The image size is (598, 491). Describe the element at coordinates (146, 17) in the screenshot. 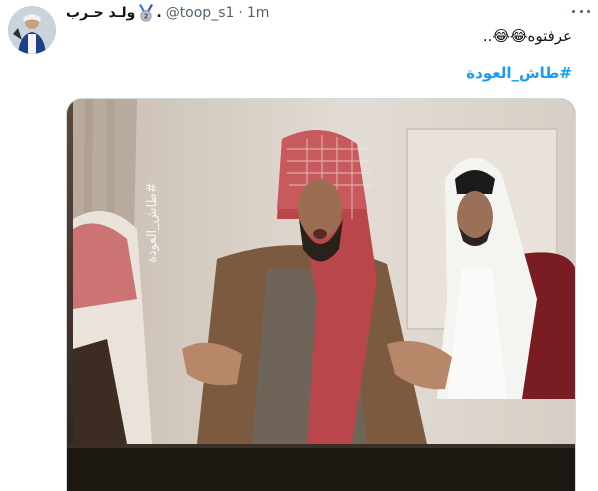

I see `svg-text: 2` at that location.